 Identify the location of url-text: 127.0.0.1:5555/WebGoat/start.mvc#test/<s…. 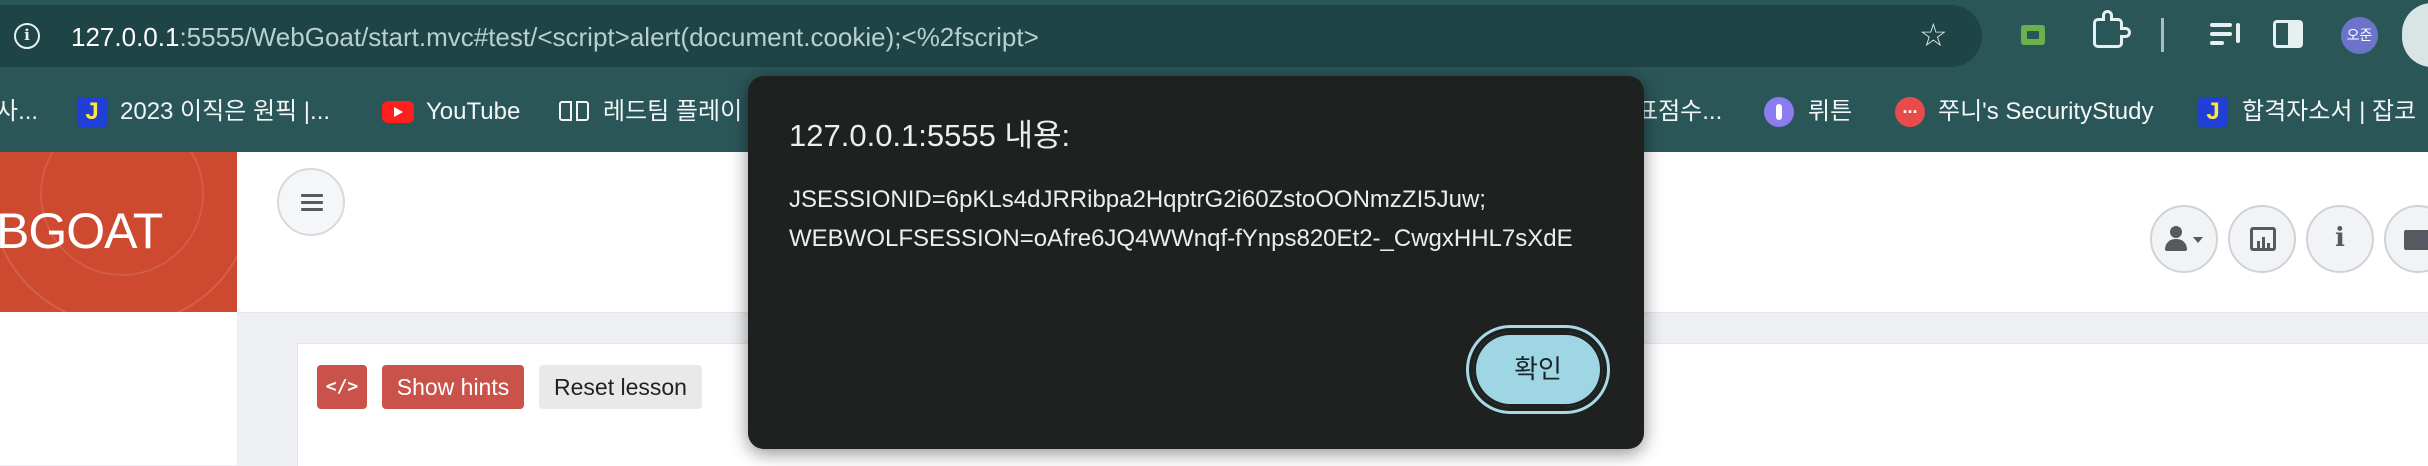
(555, 37).